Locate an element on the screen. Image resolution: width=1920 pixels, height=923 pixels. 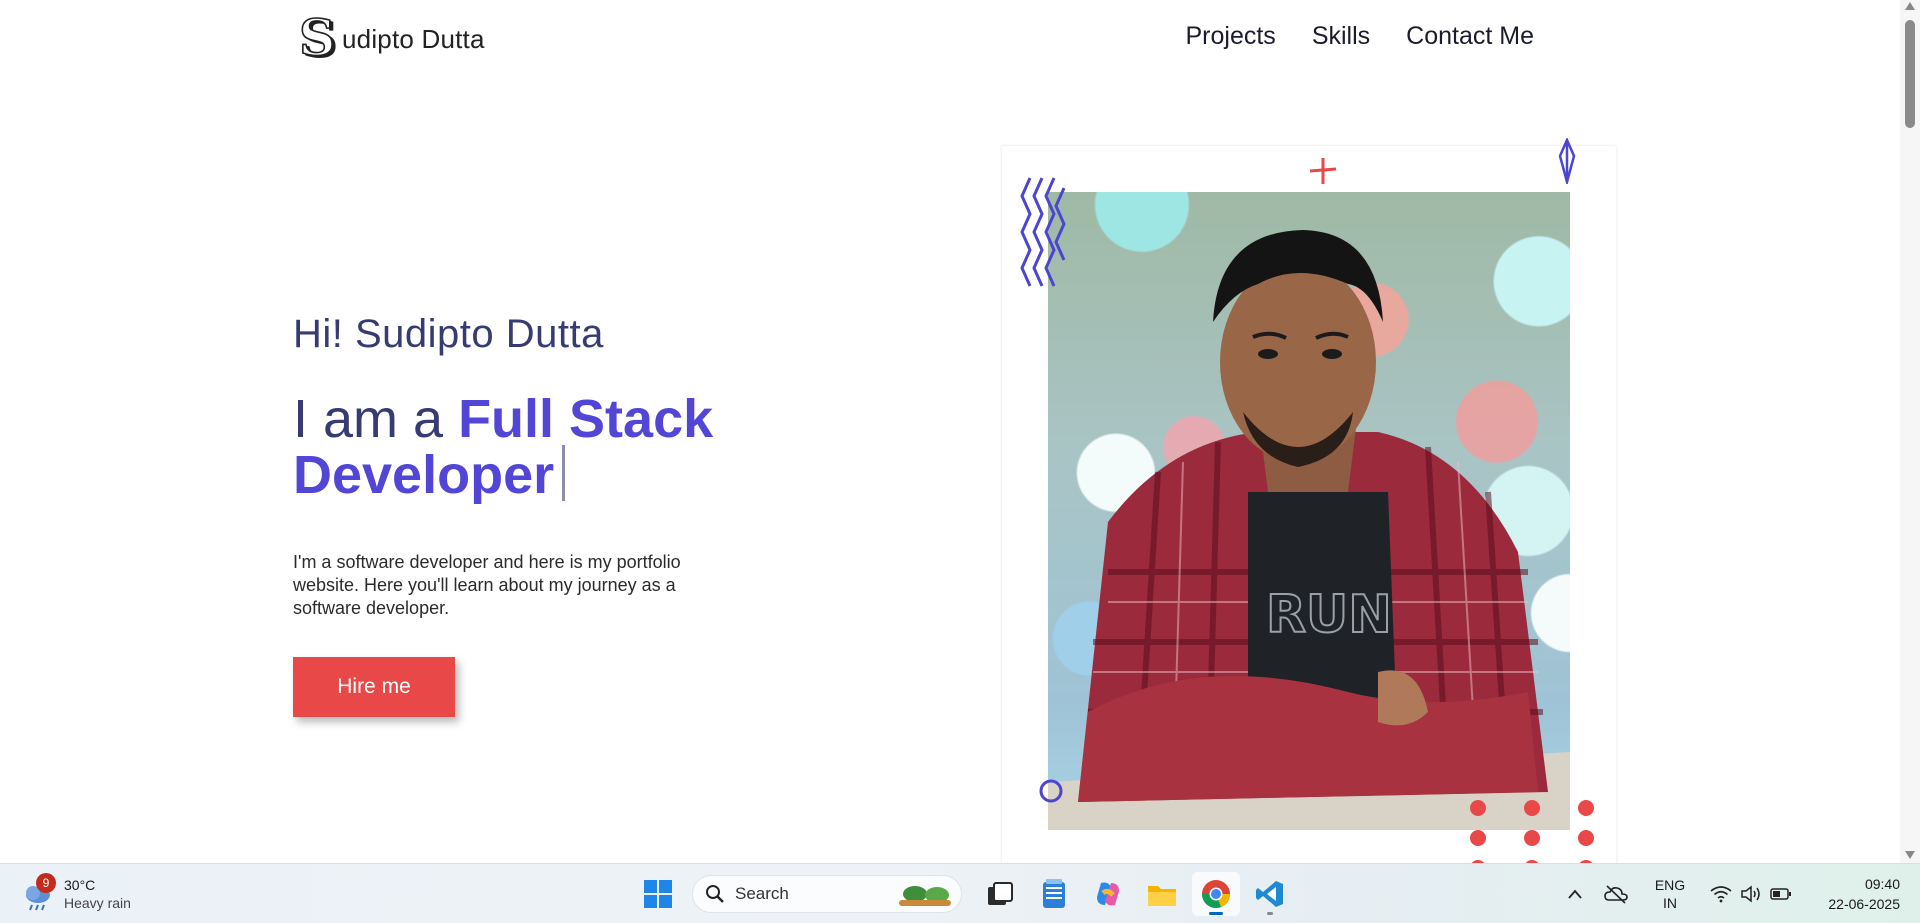
onedrive-offline-icon is located at coordinates (1616, 894).